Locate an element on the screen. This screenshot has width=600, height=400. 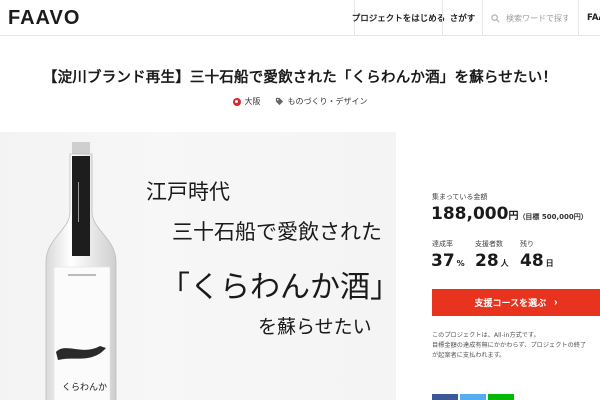
category-link: ものづくり・デザイン is located at coordinates (321, 101).